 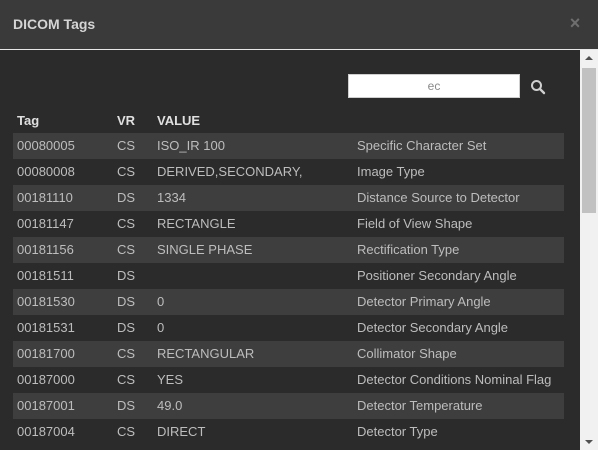 I want to click on cell-value: RECTANGLE, so click(x=196, y=223).